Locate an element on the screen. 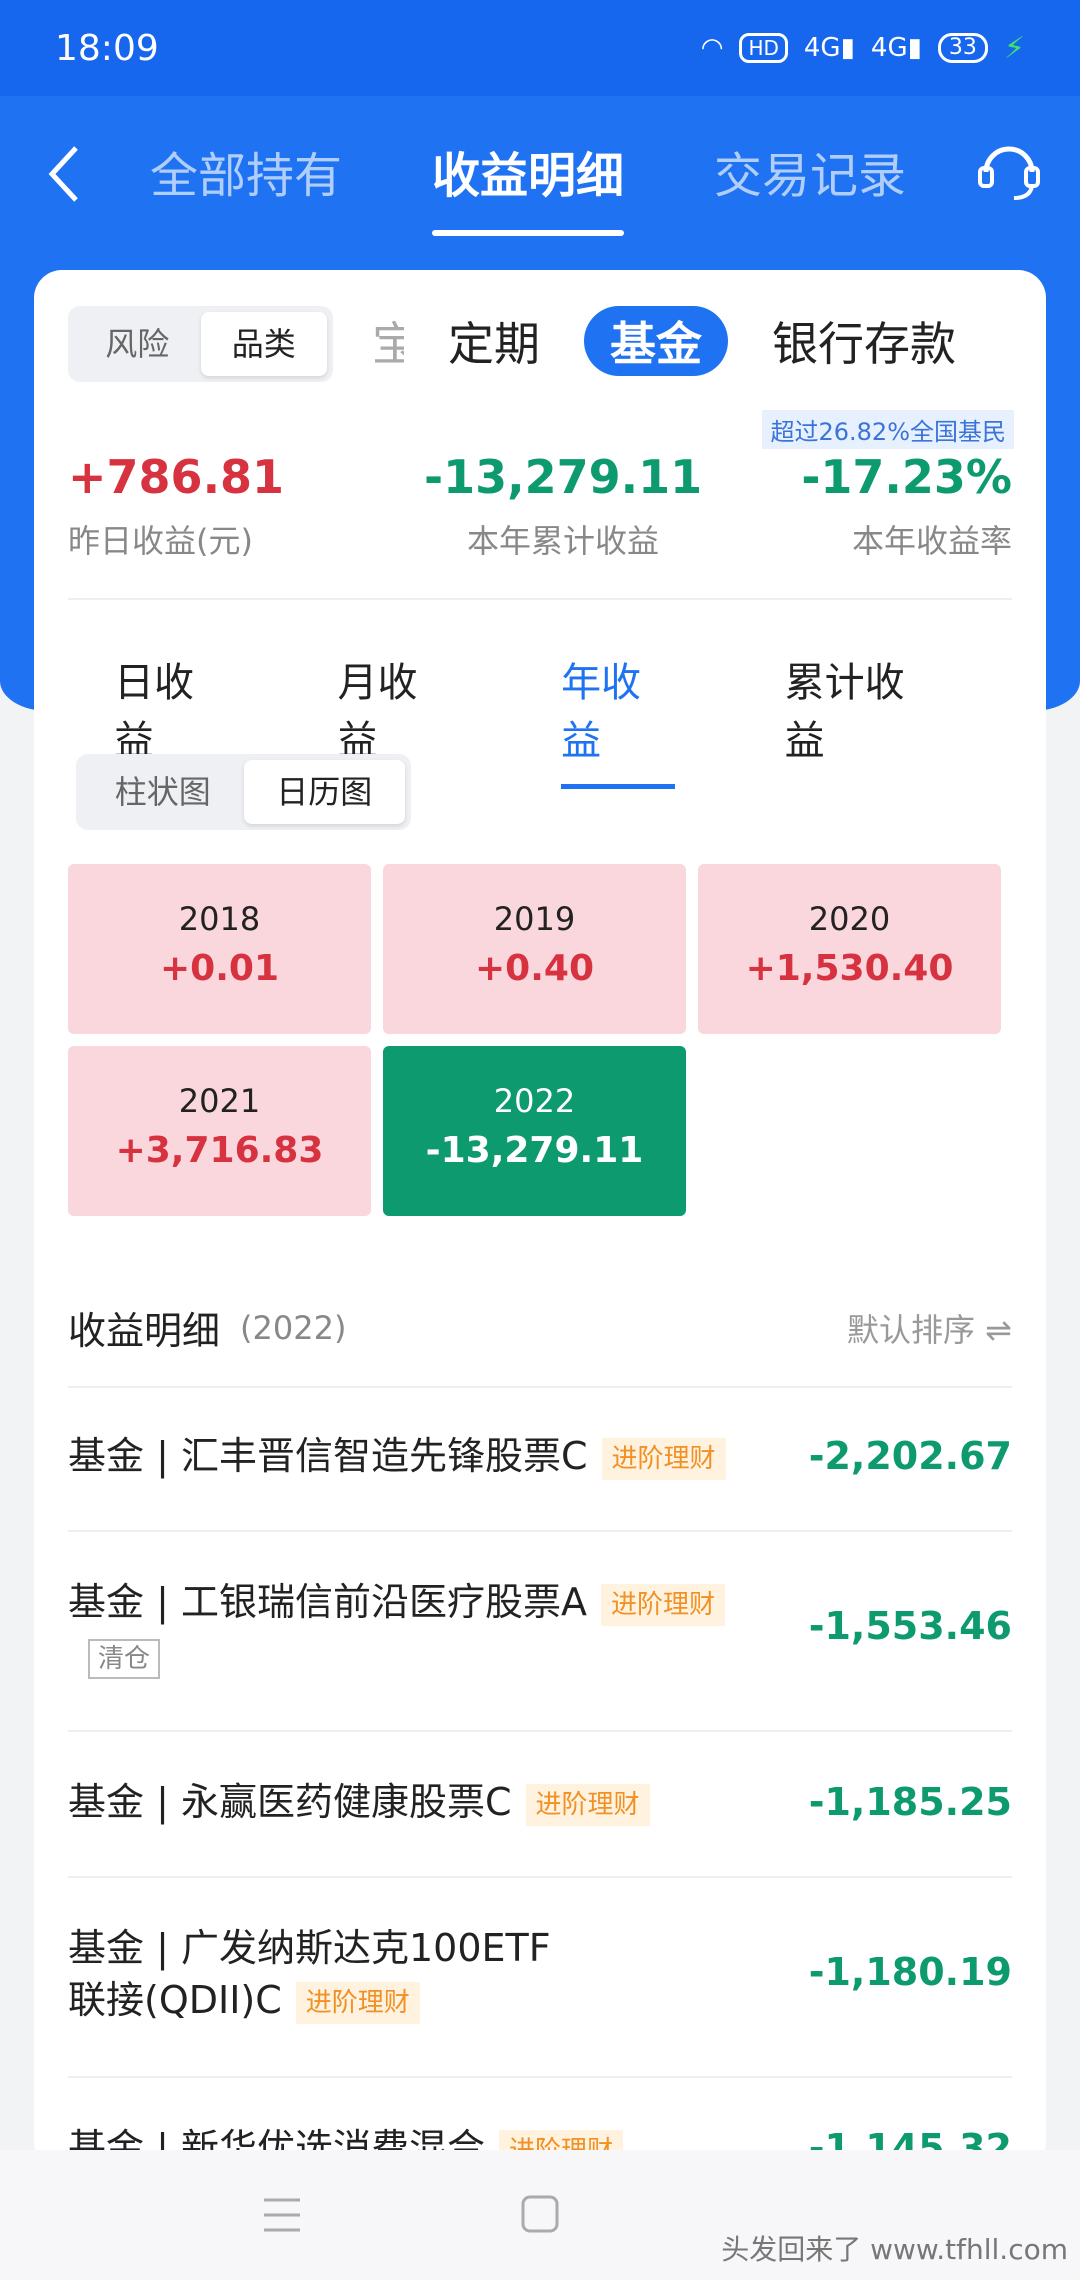  signal-icon: 4G▮ is located at coordinates (829, 48).